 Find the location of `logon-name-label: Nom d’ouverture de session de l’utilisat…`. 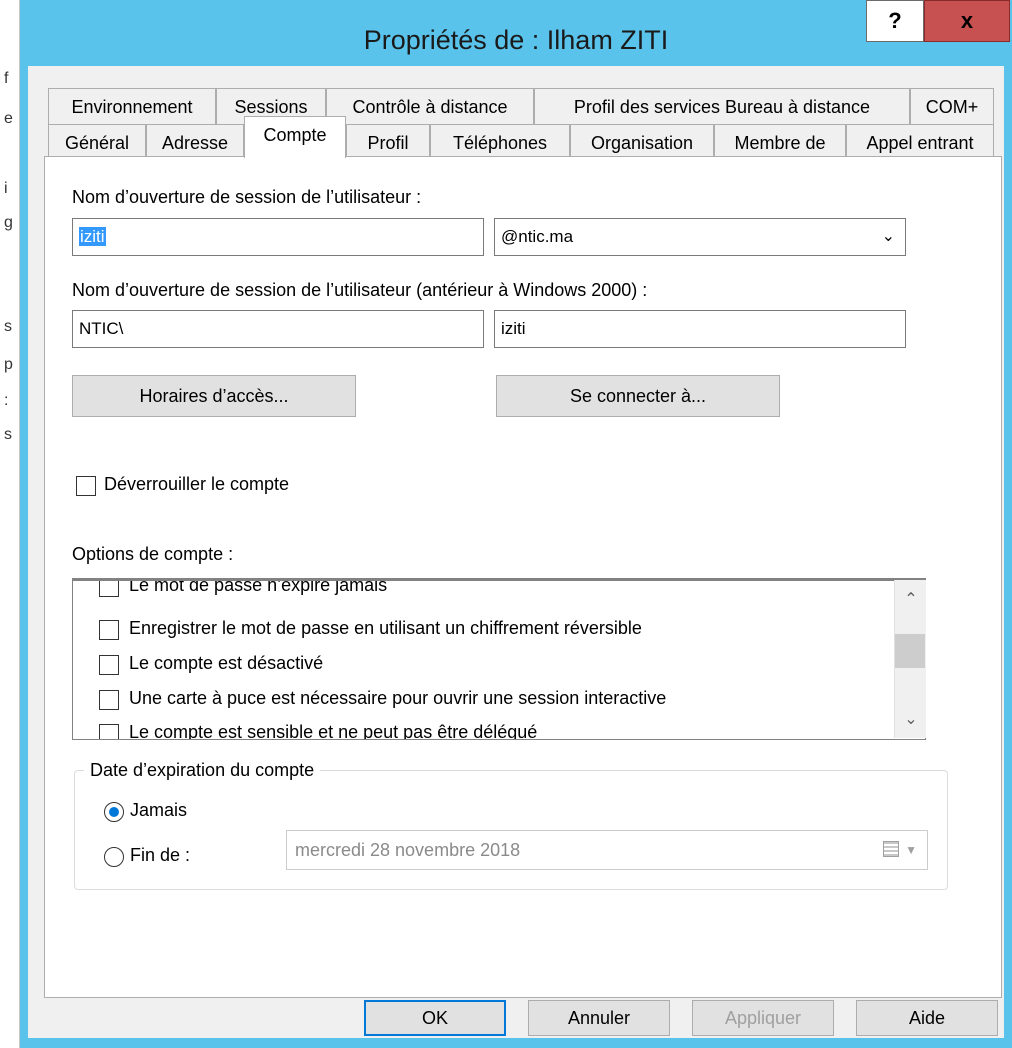

logon-name-label: Nom d’ouverture de session de l’utilisat… is located at coordinates (247, 197).